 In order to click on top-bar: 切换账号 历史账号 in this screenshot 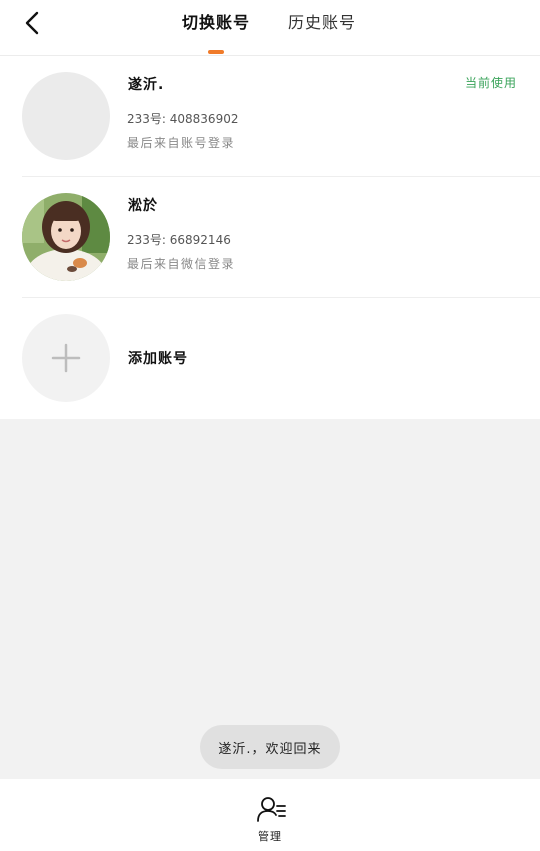, I will do `click(270, 28)`.